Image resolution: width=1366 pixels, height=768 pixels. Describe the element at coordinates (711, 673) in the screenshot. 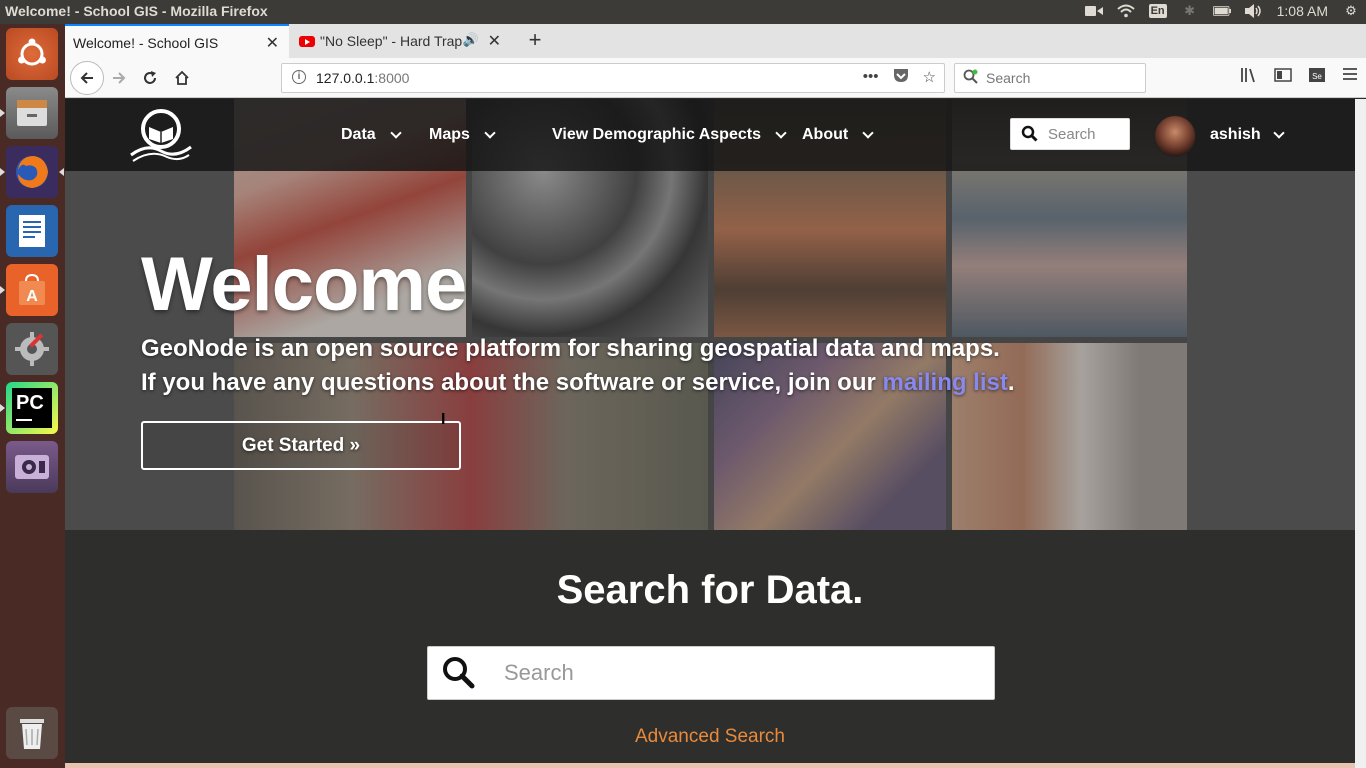

I see `data-search-input: Search` at that location.